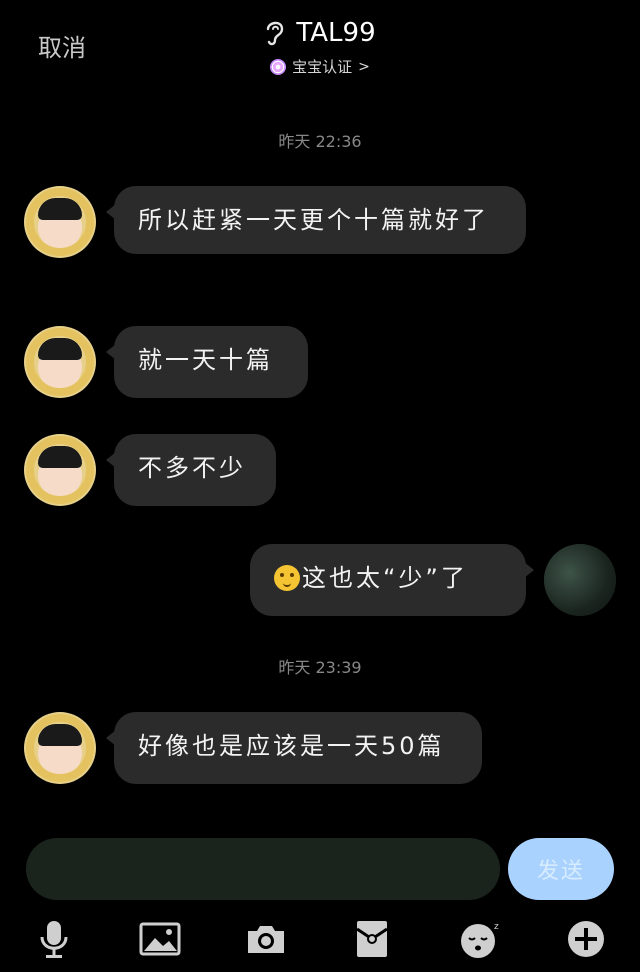 This screenshot has width=640, height=972. What do you see at coordinates (263, 869) in the screenshot?
I see `message-input` at bounding box center [263, 869].